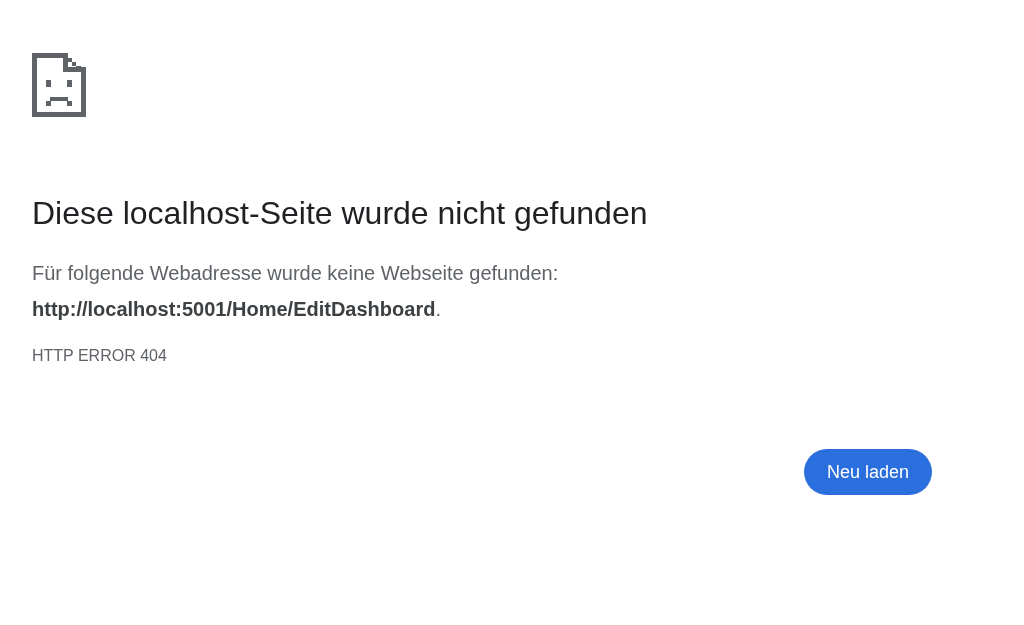 This screenshot has width=1024, height=625. What do you see at coordinates (296, 291) in the screenshot?
I see `error-message: Für folgende Webadresse wurde keine Webseite gefunden: http://localhost:5001/Home/EditDashboard.` at bounding box center [296, 291].